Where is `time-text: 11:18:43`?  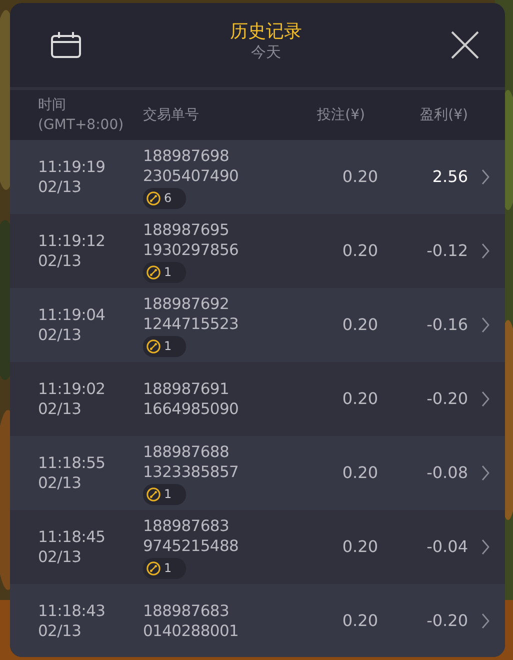 time-text: 11:18:43 is located at coordinates (72, 611).